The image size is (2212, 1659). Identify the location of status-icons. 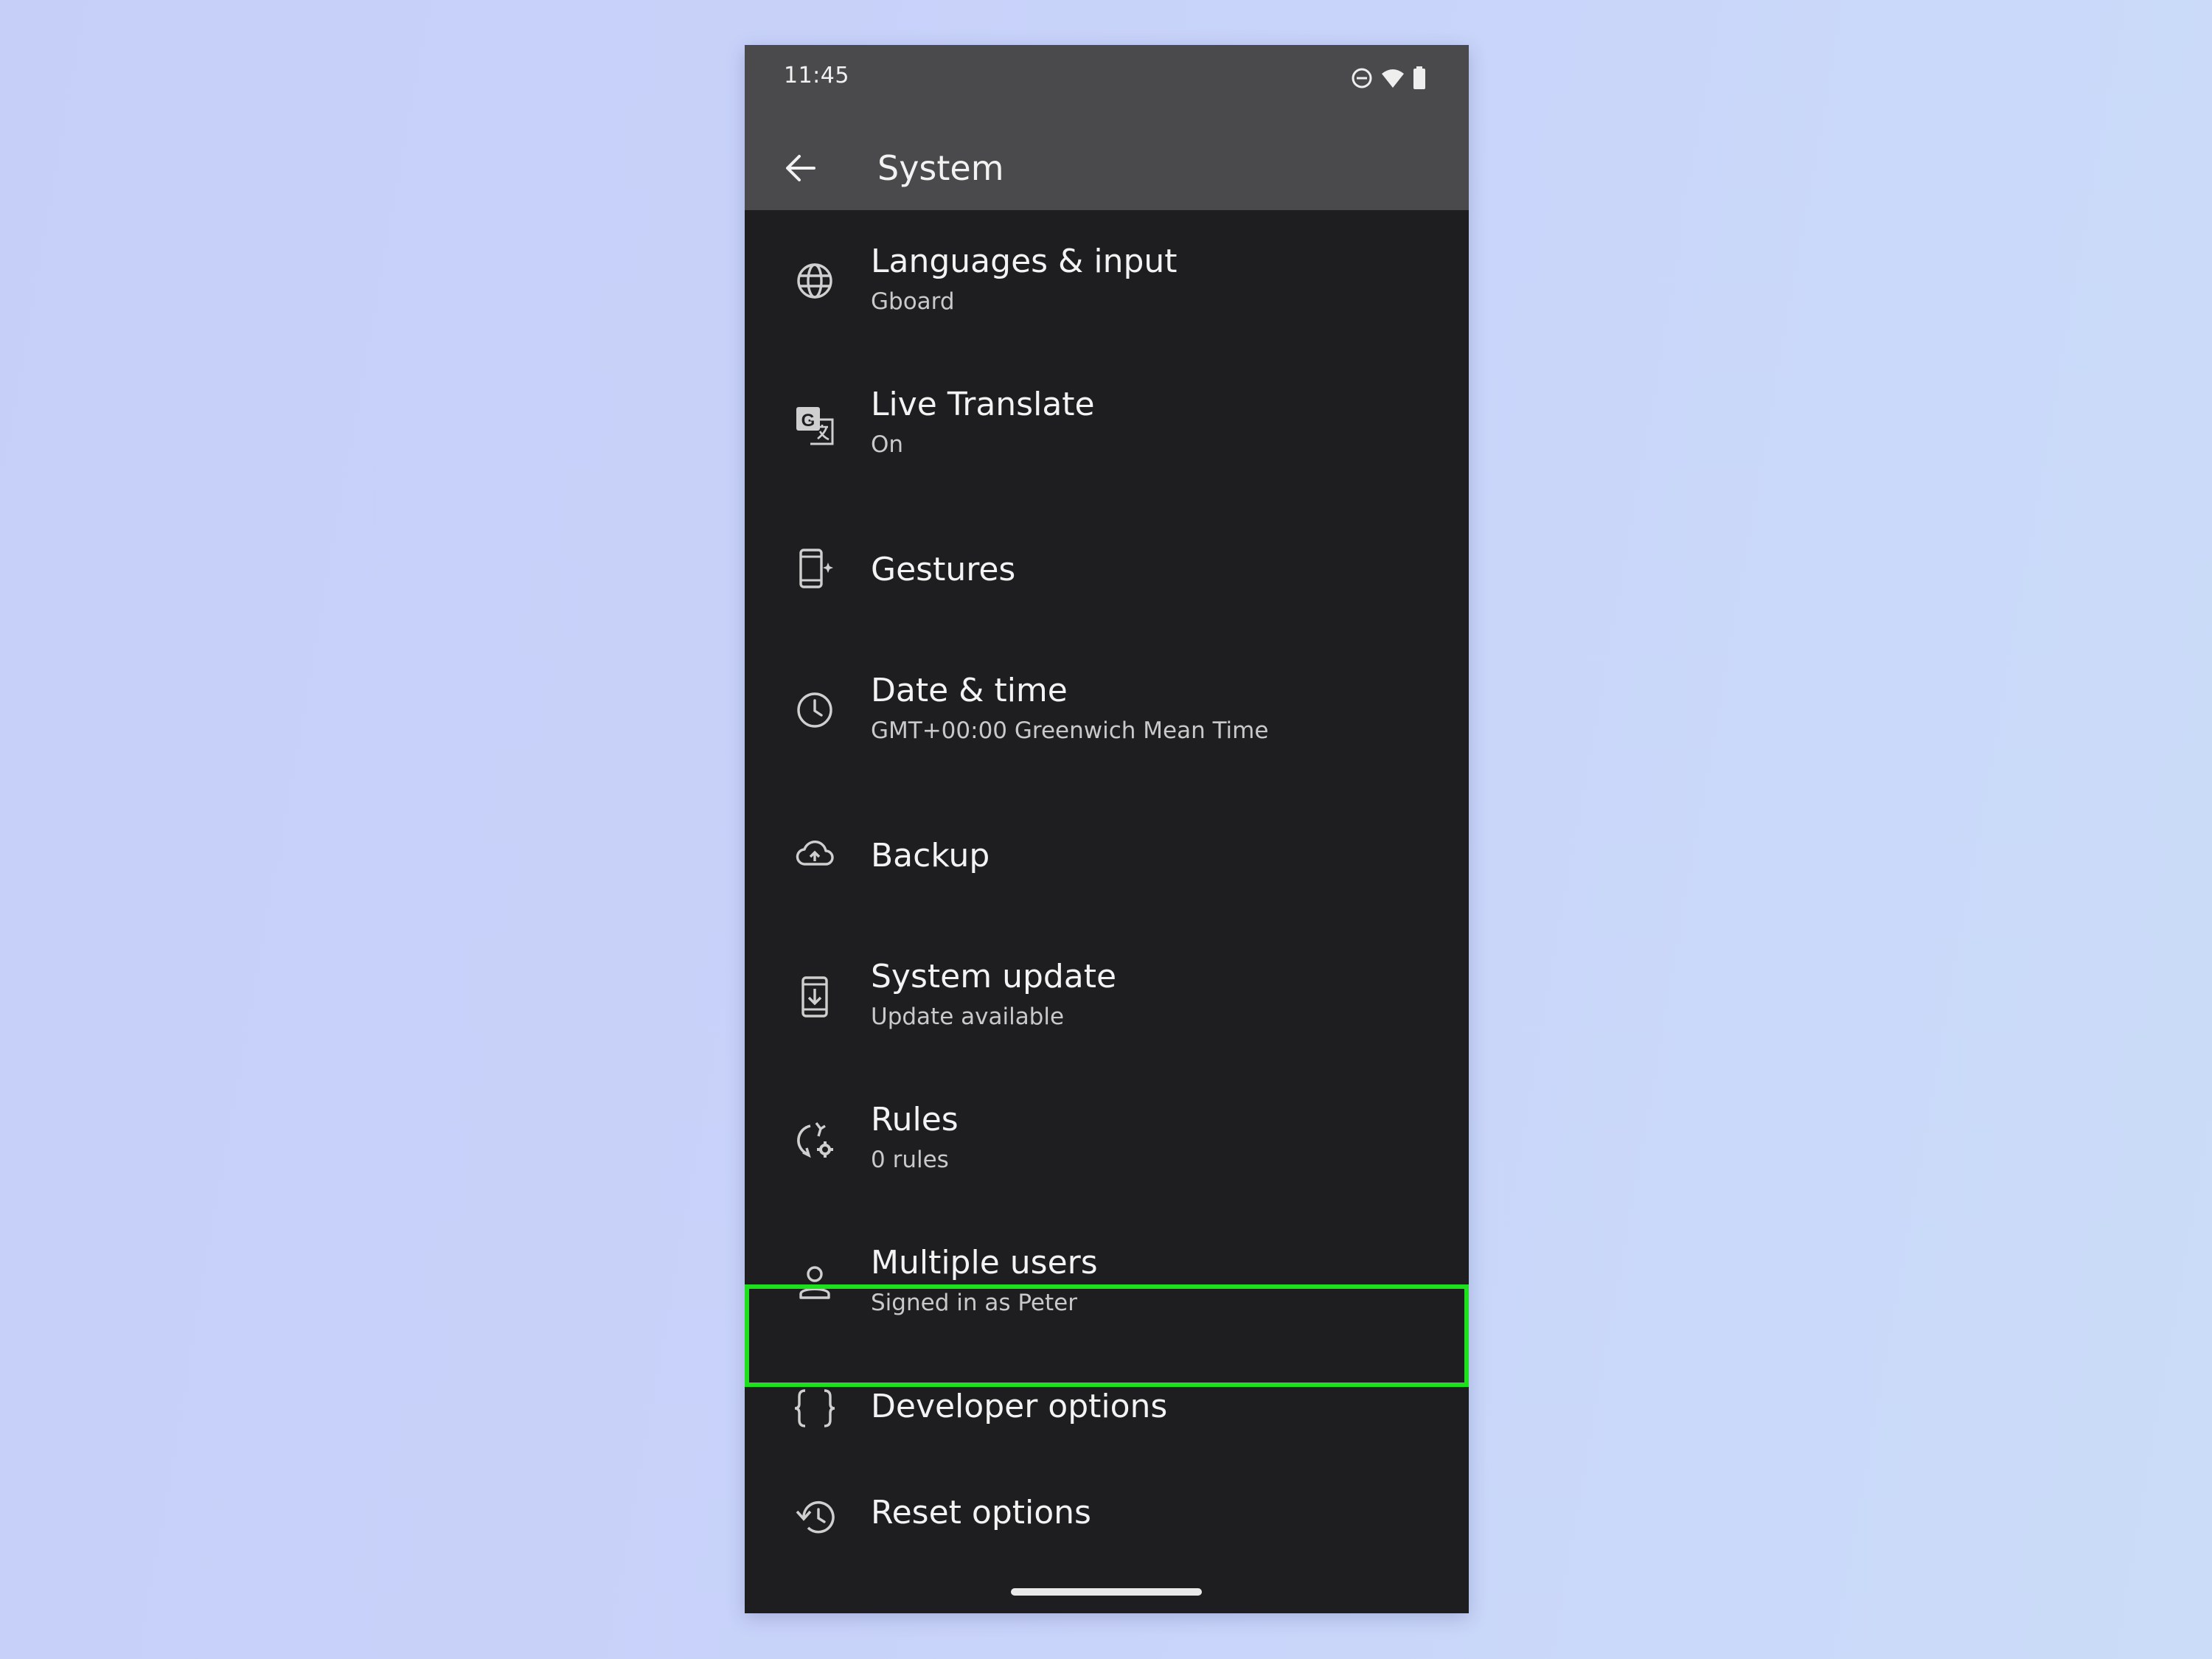
(1388, 78).